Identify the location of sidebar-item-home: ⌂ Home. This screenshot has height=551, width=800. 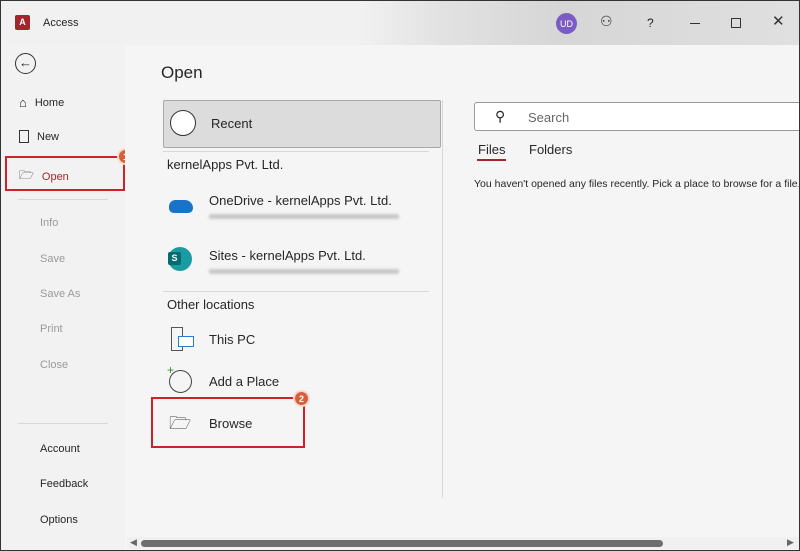
(41, 102).